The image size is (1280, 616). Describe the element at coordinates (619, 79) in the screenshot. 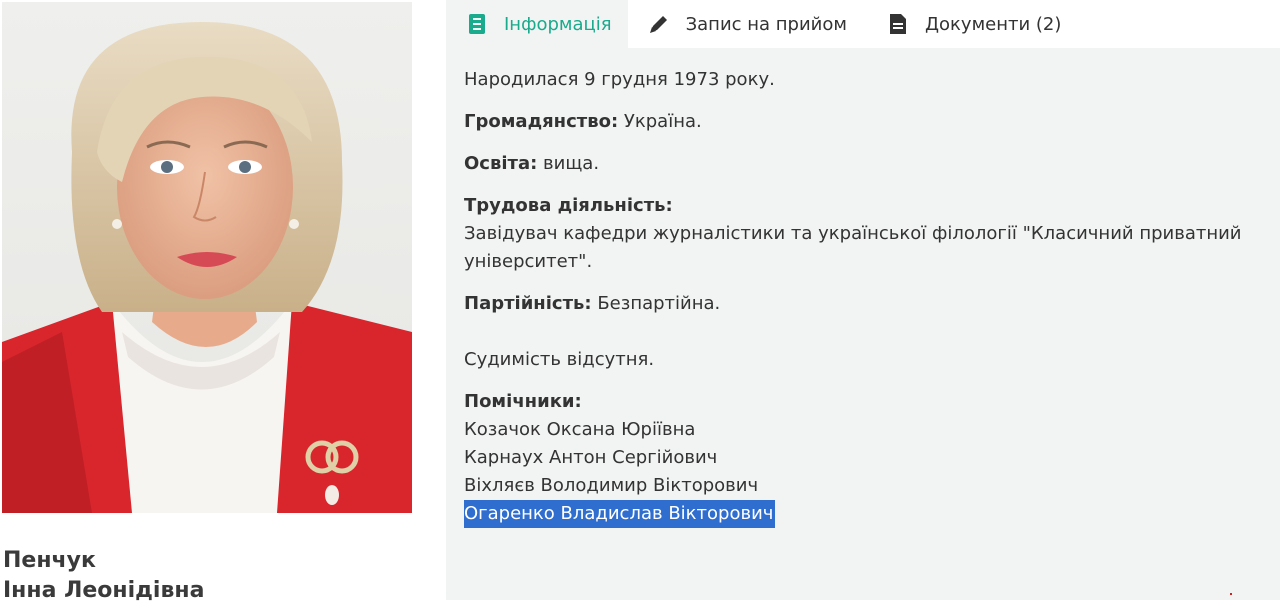

I see `birth-info: Народилася 9 грудня 1973 року.` at that location.